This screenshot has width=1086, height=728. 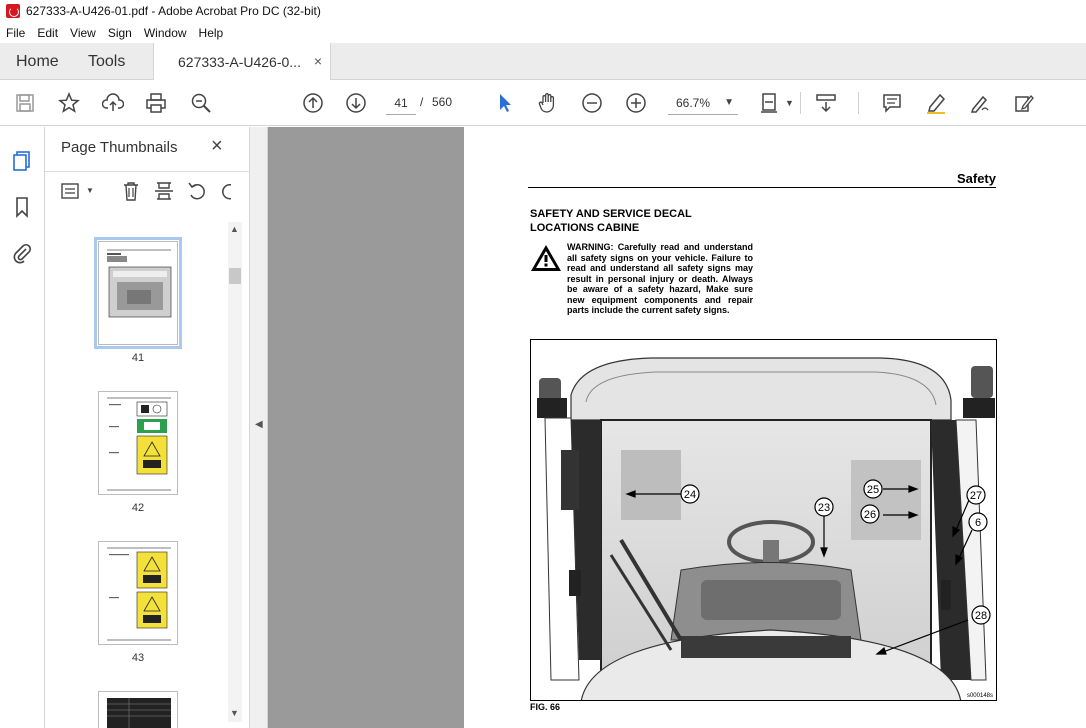 What do you see at coordinates (585, 228) in the screenshot?
I see `section-heading-line2: LOCATIONS CABINE` at bounding box center [585, 228].